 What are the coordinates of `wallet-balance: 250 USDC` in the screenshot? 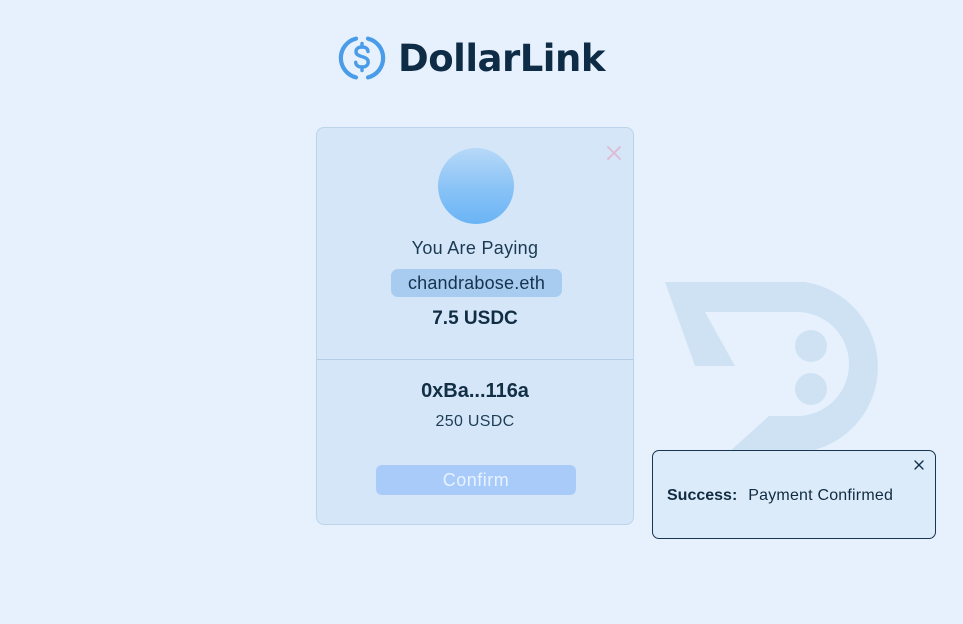 It's located at (475, 421).